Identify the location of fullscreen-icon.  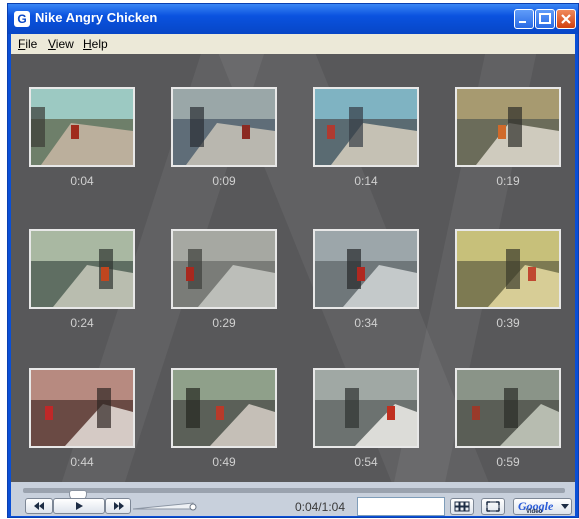
(493, 506).